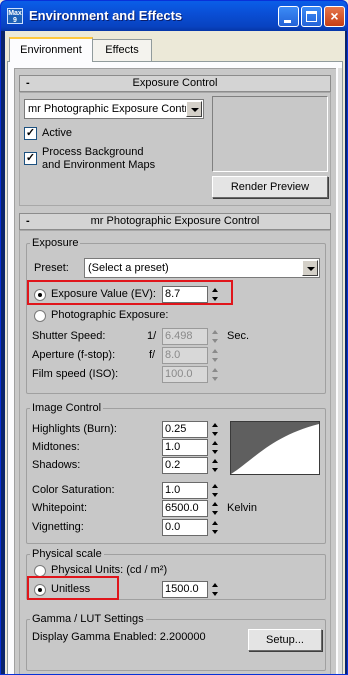 The image size is (348, 675). I want to click on midtones-spinner, so click(215, 447).